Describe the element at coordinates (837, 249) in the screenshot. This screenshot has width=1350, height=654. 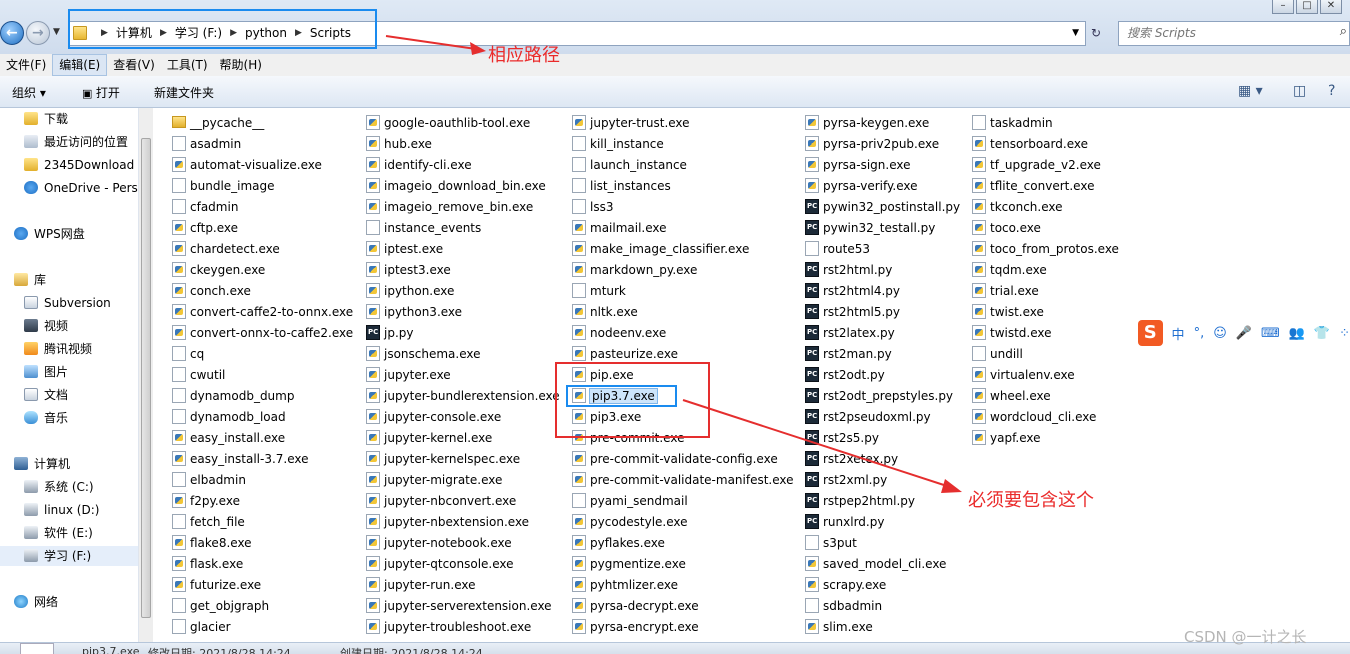
I see `file-item: route53` at that location.